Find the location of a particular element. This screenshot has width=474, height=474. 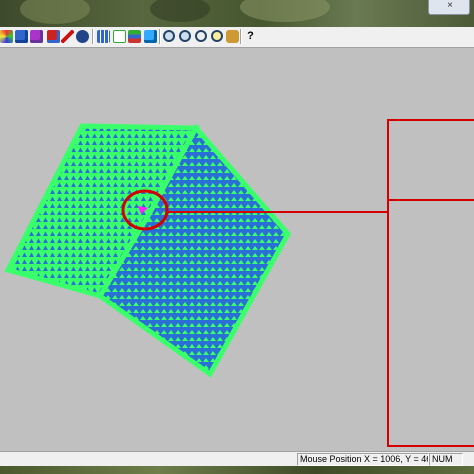

cube-edit-icon is located at coordinates (53, 36).